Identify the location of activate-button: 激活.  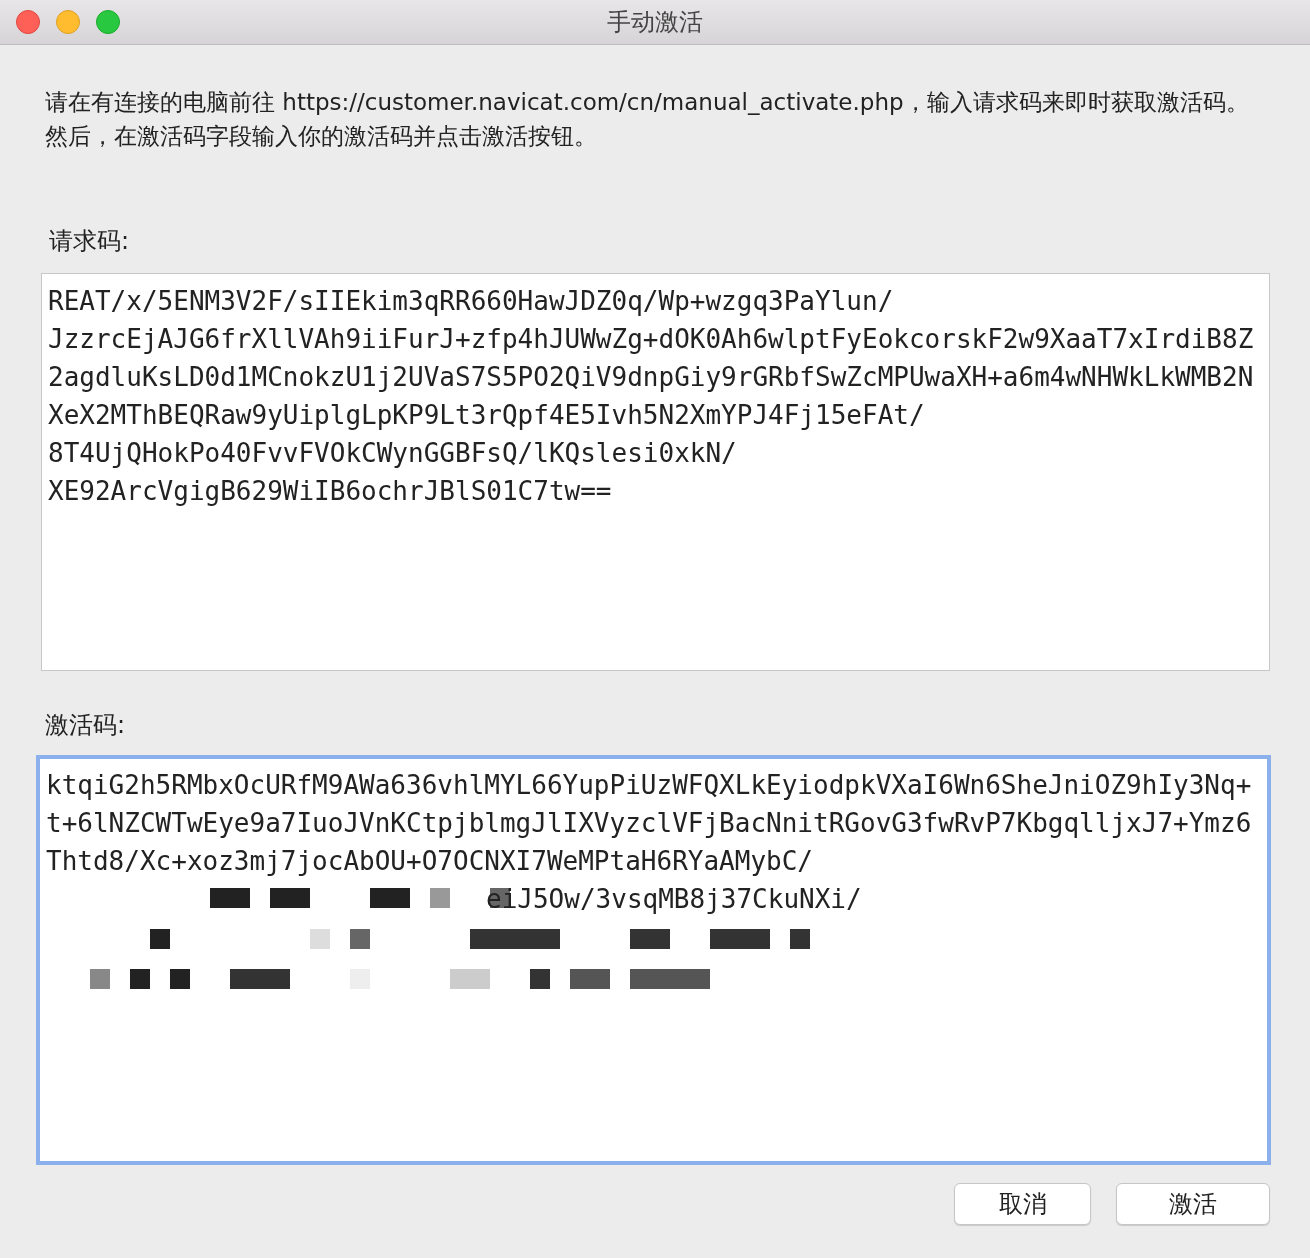
(1193, 1204).